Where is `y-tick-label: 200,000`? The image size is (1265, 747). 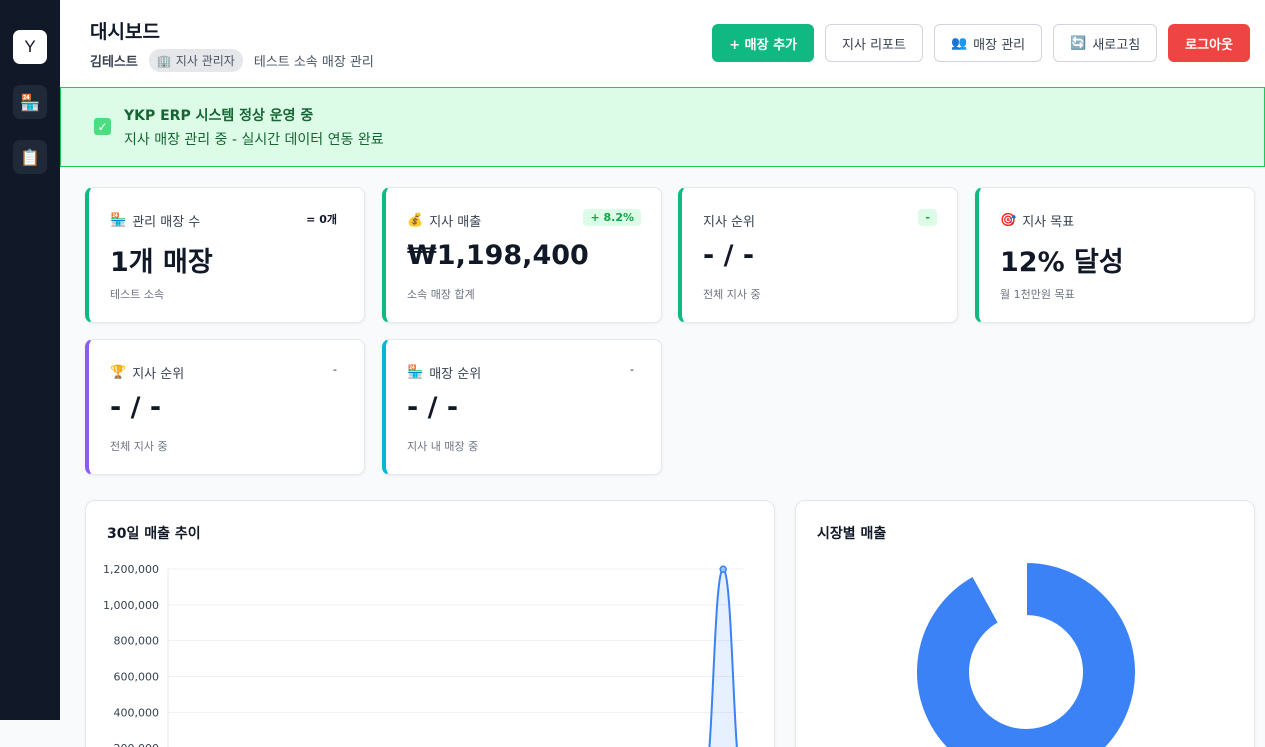 y-tick-label: 200,000 is located at coordinates (137, 744).